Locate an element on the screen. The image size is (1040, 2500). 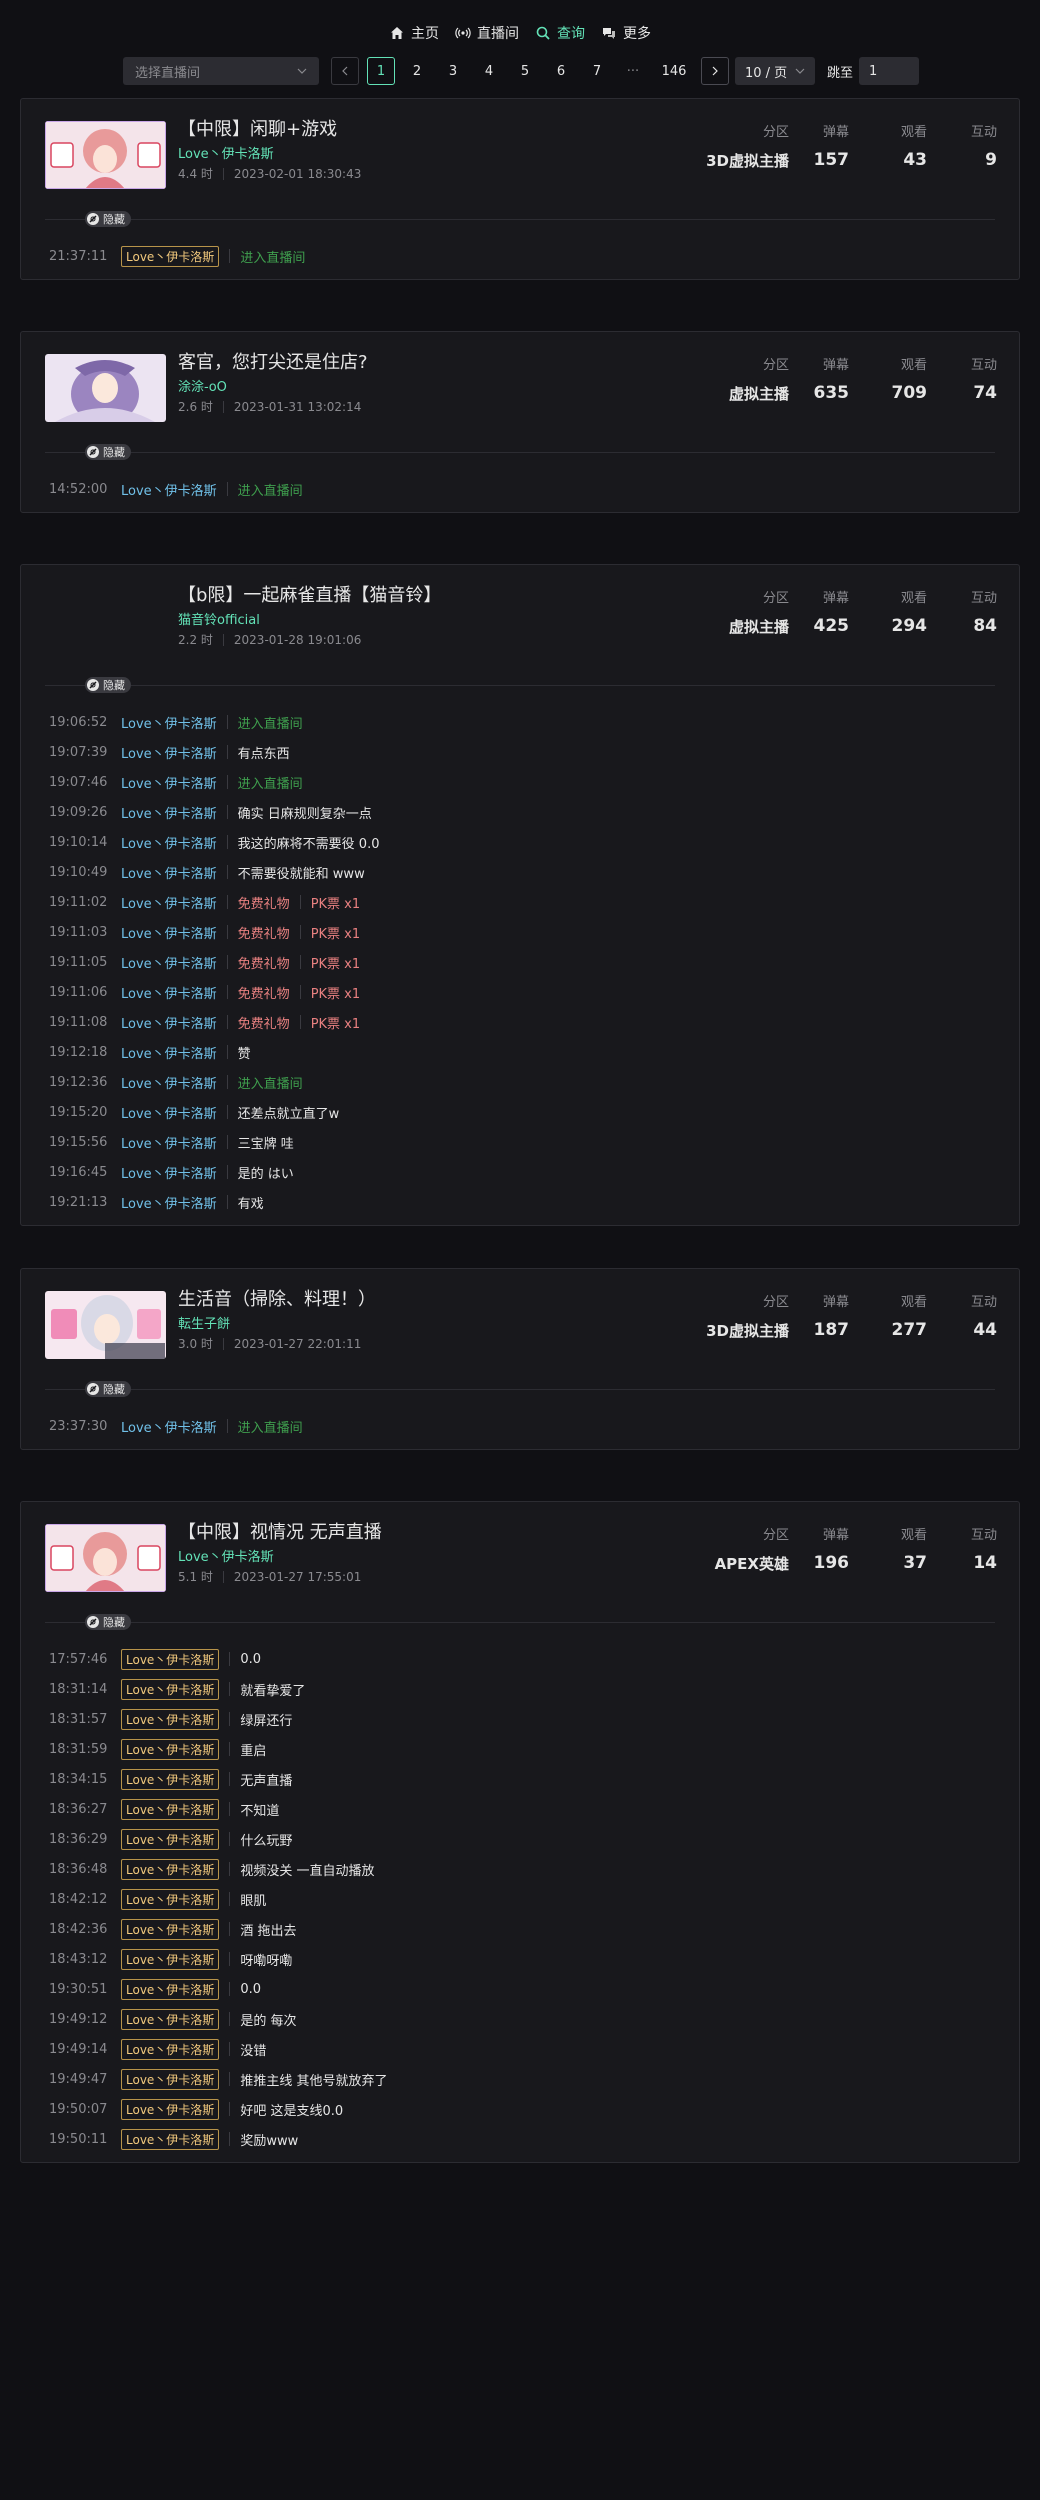
next-page-button is located at coordinates (715, 71).